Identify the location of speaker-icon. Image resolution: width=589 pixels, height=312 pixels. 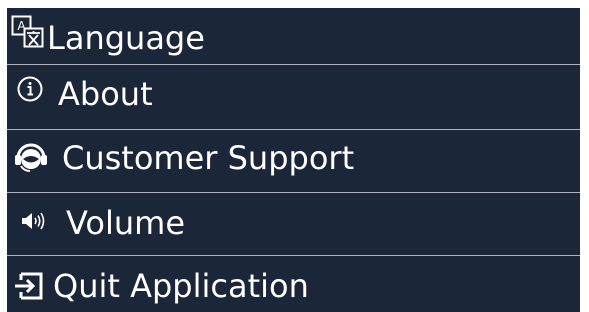
(33, 221).